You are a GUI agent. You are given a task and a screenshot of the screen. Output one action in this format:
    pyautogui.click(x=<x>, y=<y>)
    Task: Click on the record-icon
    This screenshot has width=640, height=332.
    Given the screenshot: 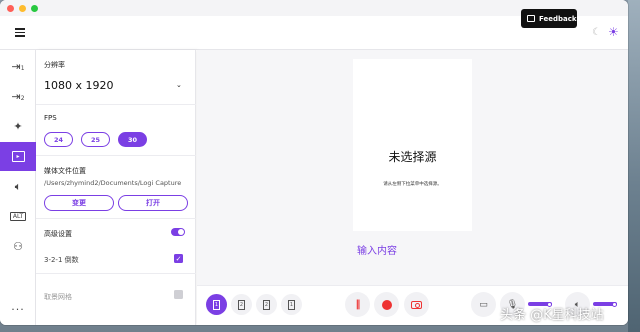 What is the action you would take?
    pyautogui.click(x=386, y=304)
    